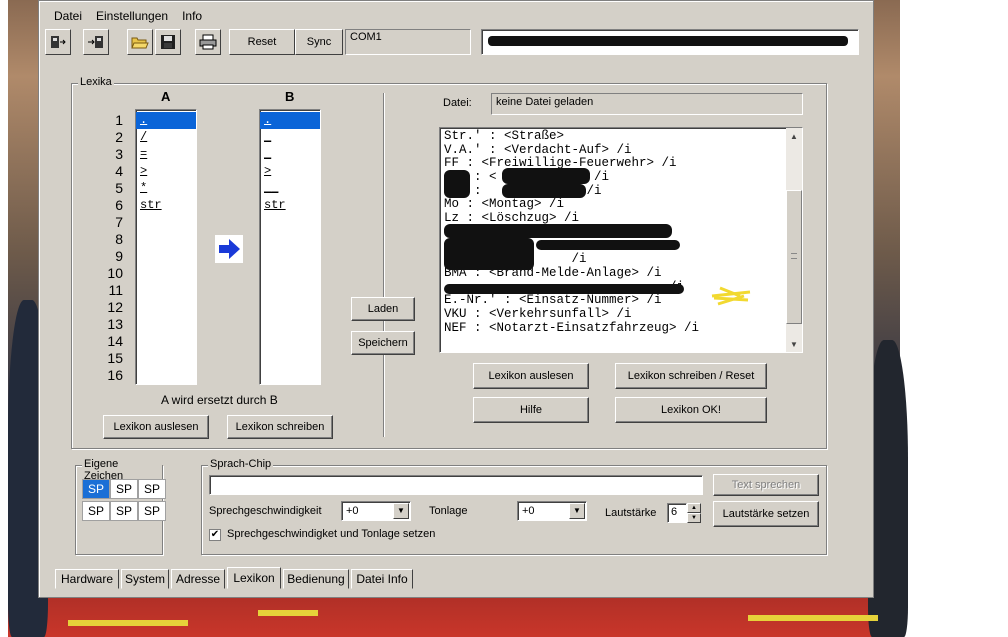  Describe the element at coordinates (668, 41) in the screenshot. I see `redaction-scribble` at that location.